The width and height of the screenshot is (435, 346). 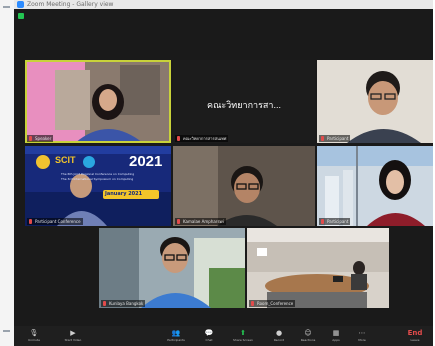 I want to click on video-tile-kamalae: Kamalae Ampharswi, so click(x=244, y=186).